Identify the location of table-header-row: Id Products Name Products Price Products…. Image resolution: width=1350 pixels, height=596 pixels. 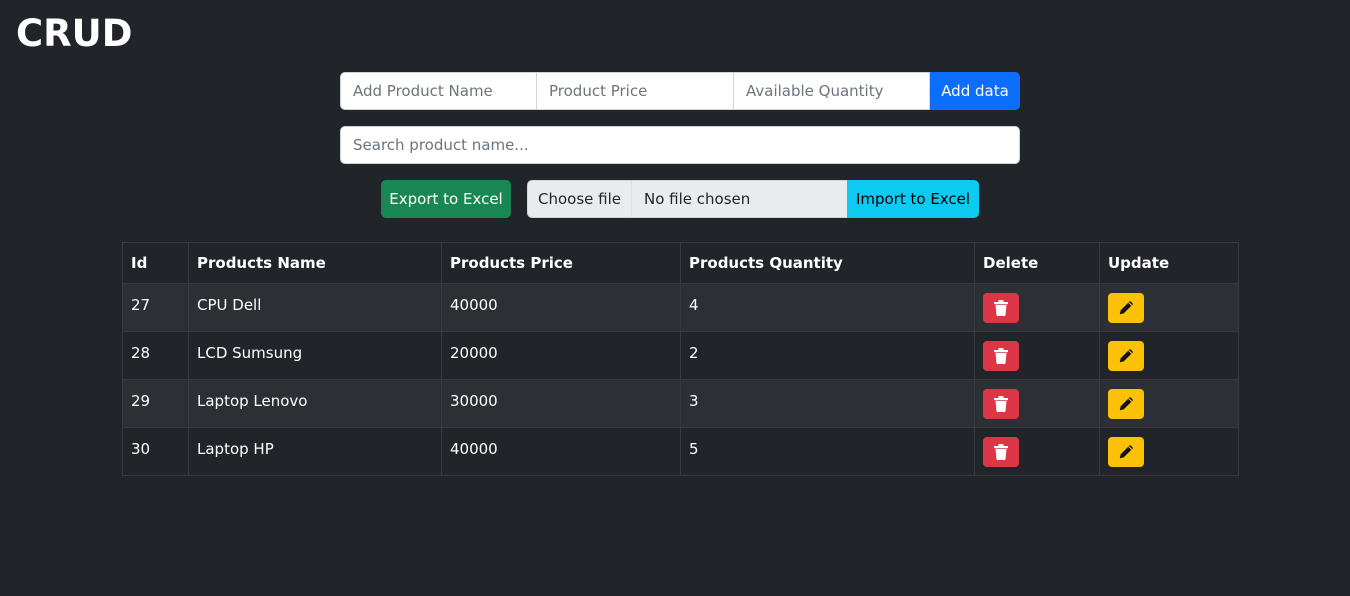
(680, 263).